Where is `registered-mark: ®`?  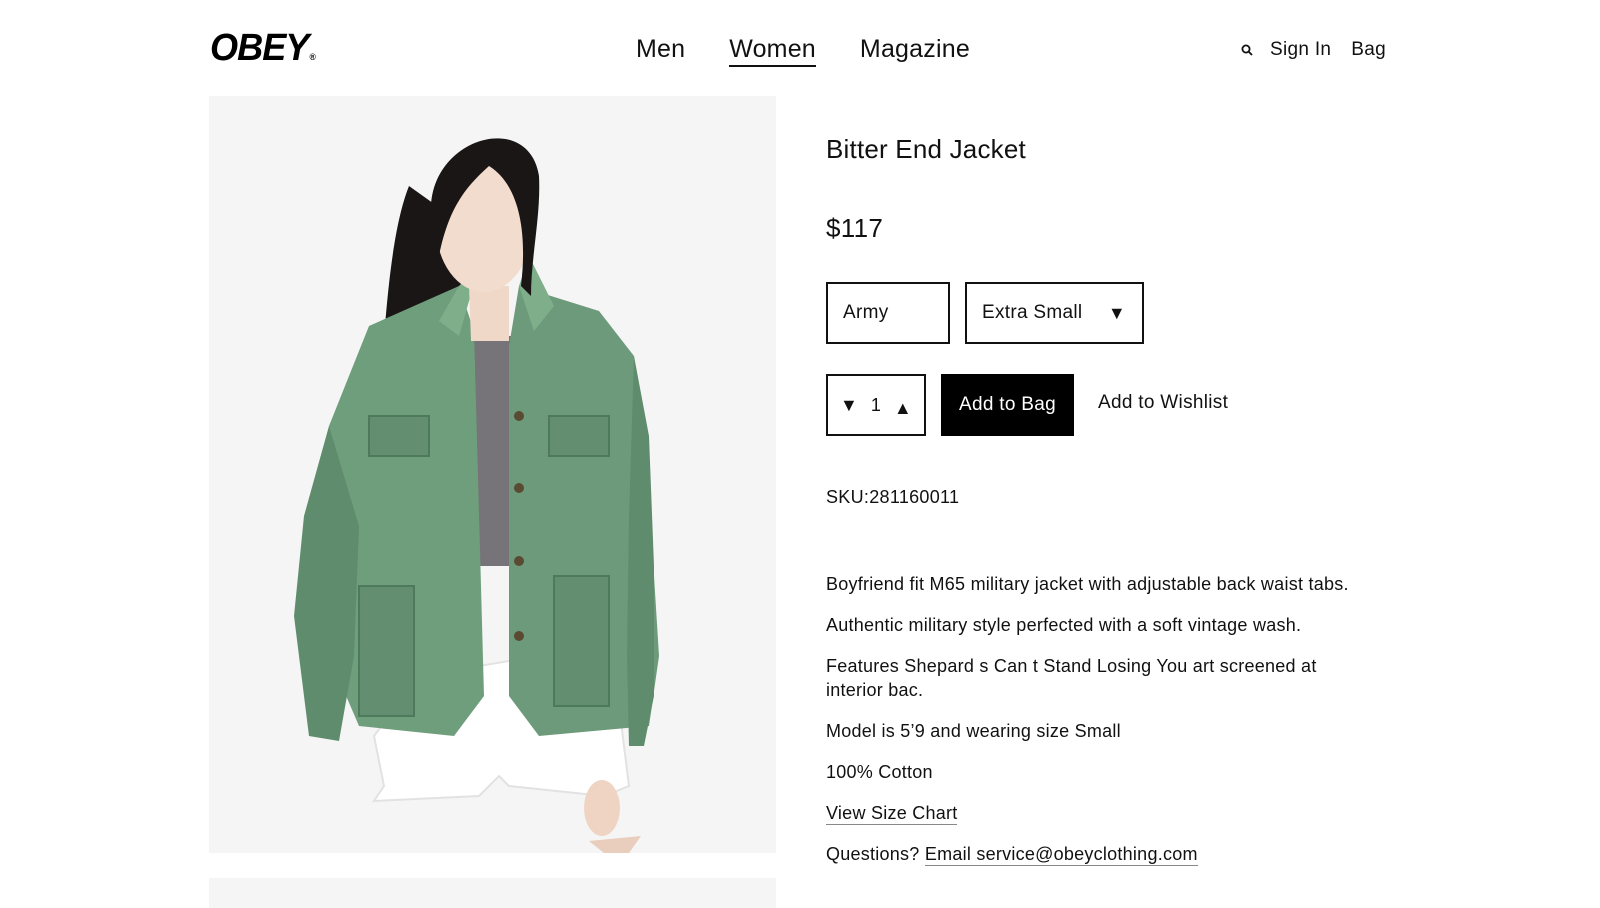 registered-mark: ® is located at coordinates (312, 57).